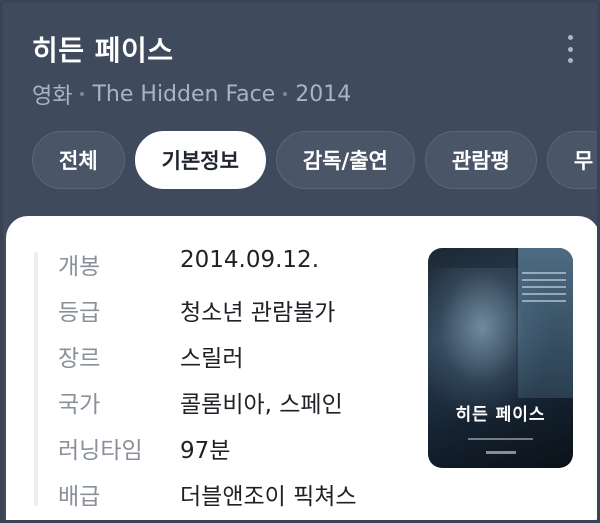 The width and height of the screenshot is (600, 523). Describe the element at coordinates (249, 260) in the screenshot. I see `info-value: 2014.09.12.` at that location.